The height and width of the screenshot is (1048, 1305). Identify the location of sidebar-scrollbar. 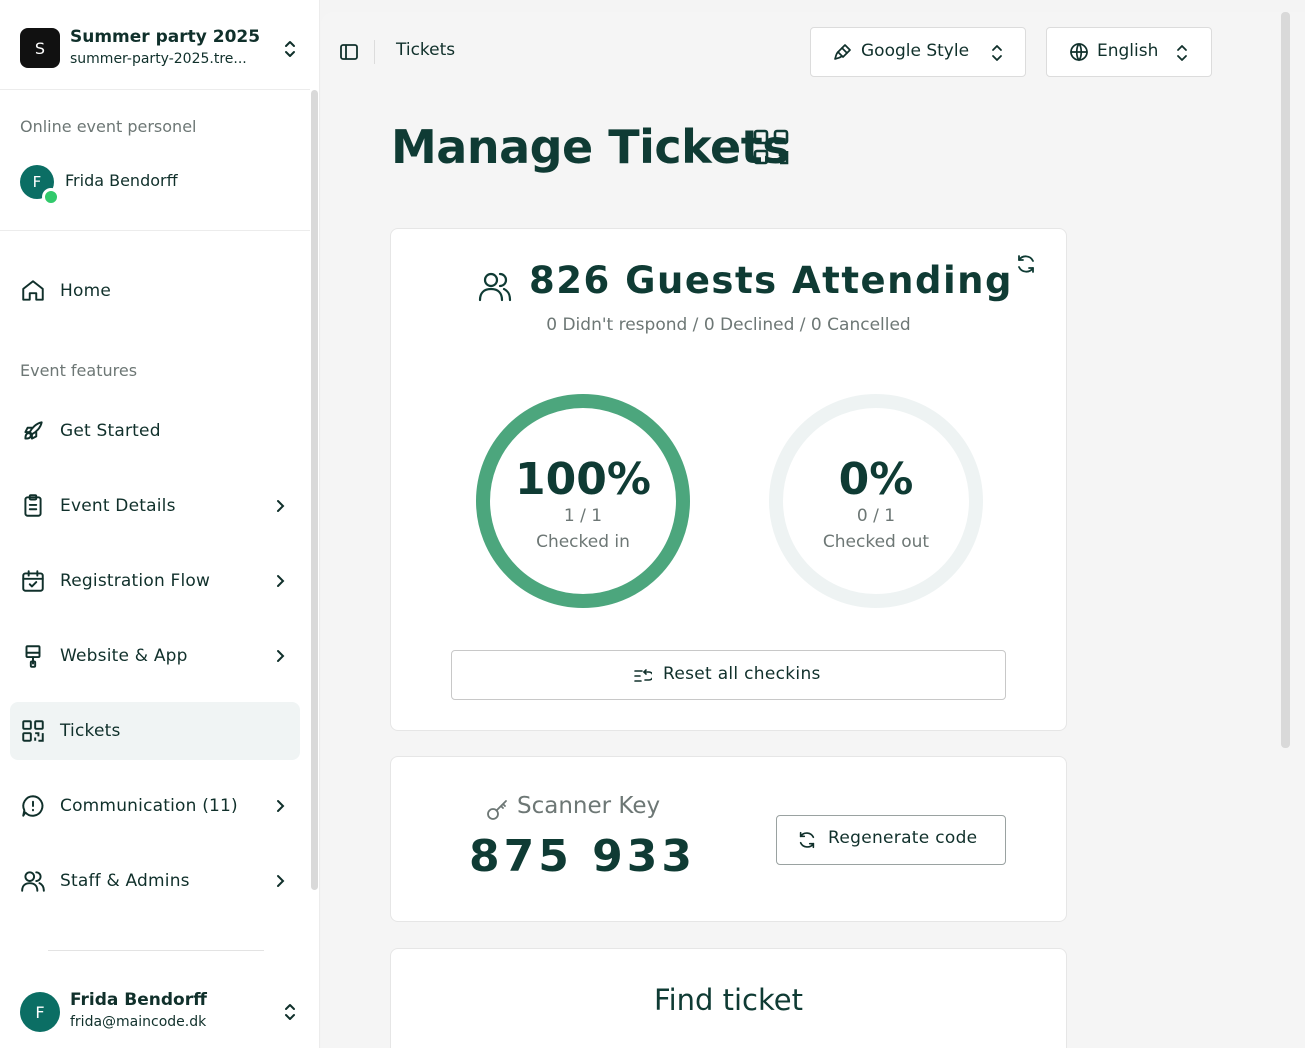
(314, 490).